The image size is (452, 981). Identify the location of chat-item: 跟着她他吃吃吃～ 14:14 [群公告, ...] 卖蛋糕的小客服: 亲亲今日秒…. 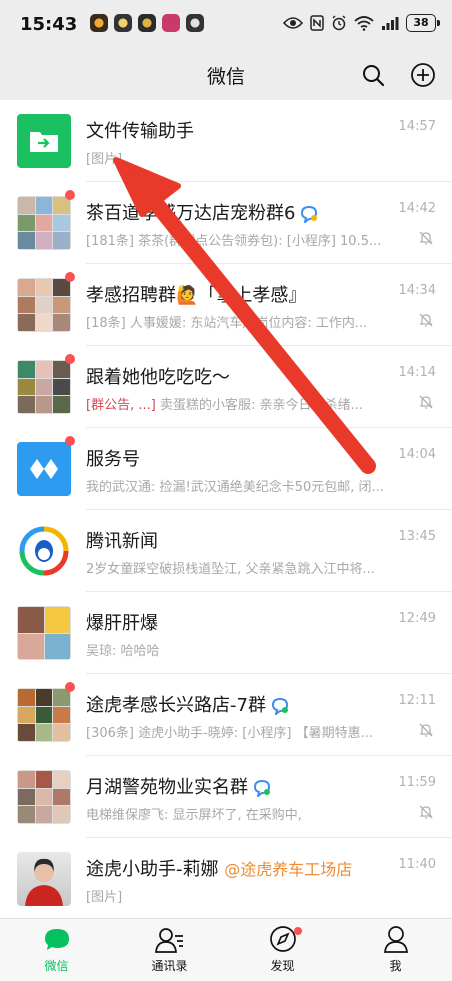
(226, 387).